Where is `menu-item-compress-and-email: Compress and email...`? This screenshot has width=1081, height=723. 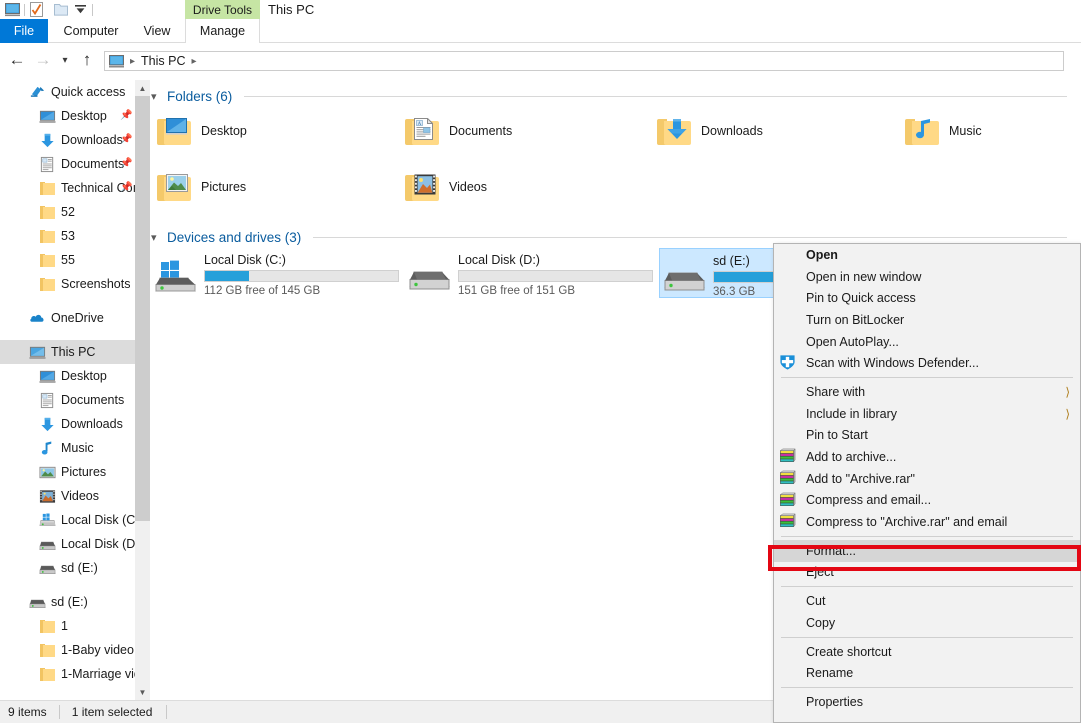 menu-item-compress-and-email: Compress and email... is located at coordinates (927, 501).